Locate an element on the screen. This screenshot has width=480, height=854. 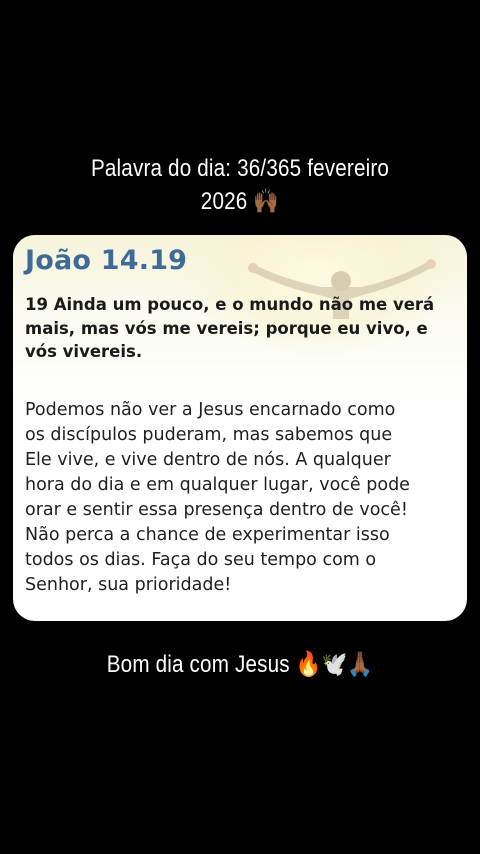
greeting-text: Bom dia com Jesus 🔥🕊️🙏🏾 is located at coordinates (240, 664).